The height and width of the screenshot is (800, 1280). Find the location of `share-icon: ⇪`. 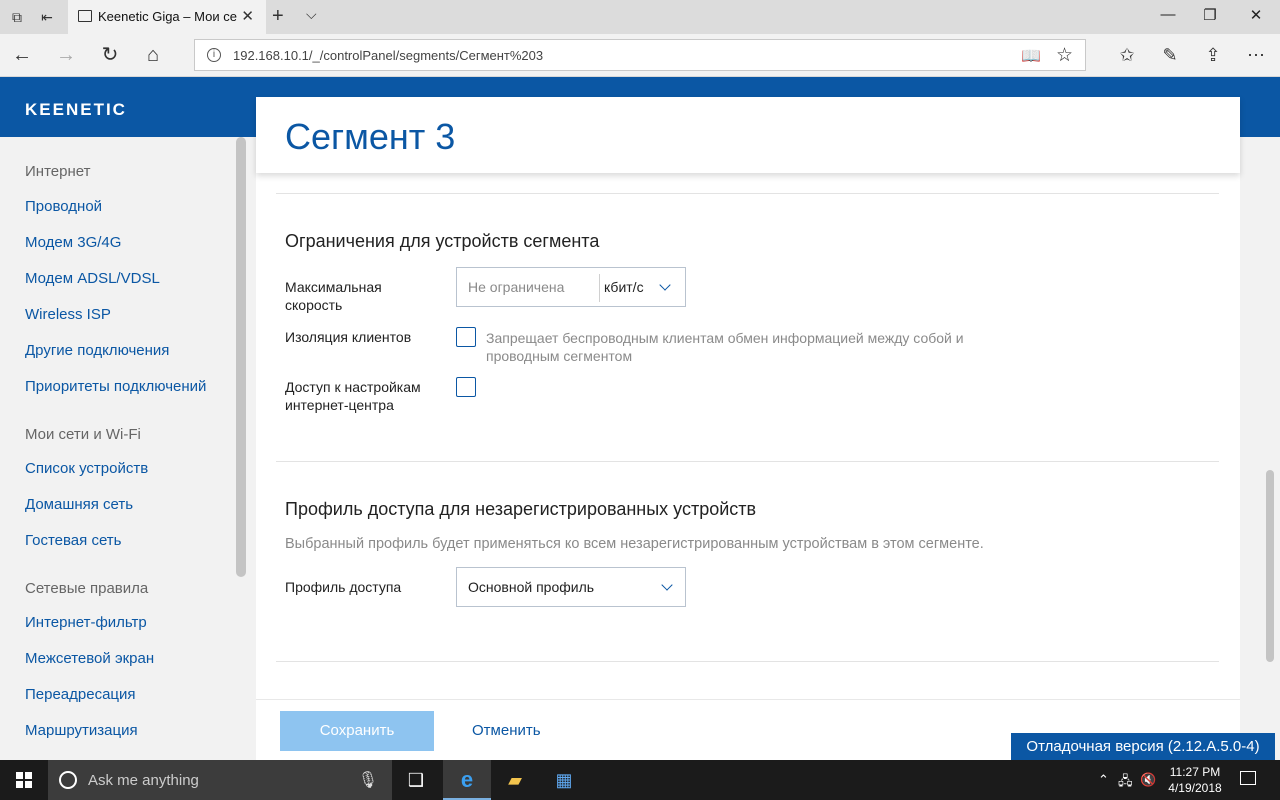

share-icon: ⇪ is located at coordinates (1213, 55).